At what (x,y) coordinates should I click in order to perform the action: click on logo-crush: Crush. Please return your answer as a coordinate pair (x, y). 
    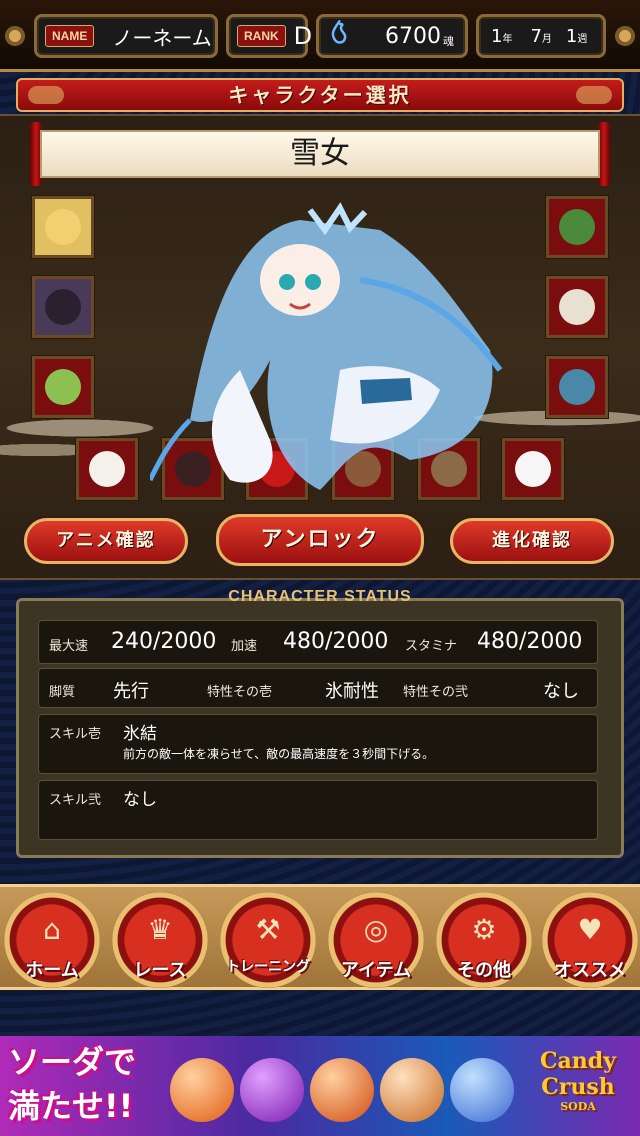
    Looking at the image, I should click on (578, 1087).